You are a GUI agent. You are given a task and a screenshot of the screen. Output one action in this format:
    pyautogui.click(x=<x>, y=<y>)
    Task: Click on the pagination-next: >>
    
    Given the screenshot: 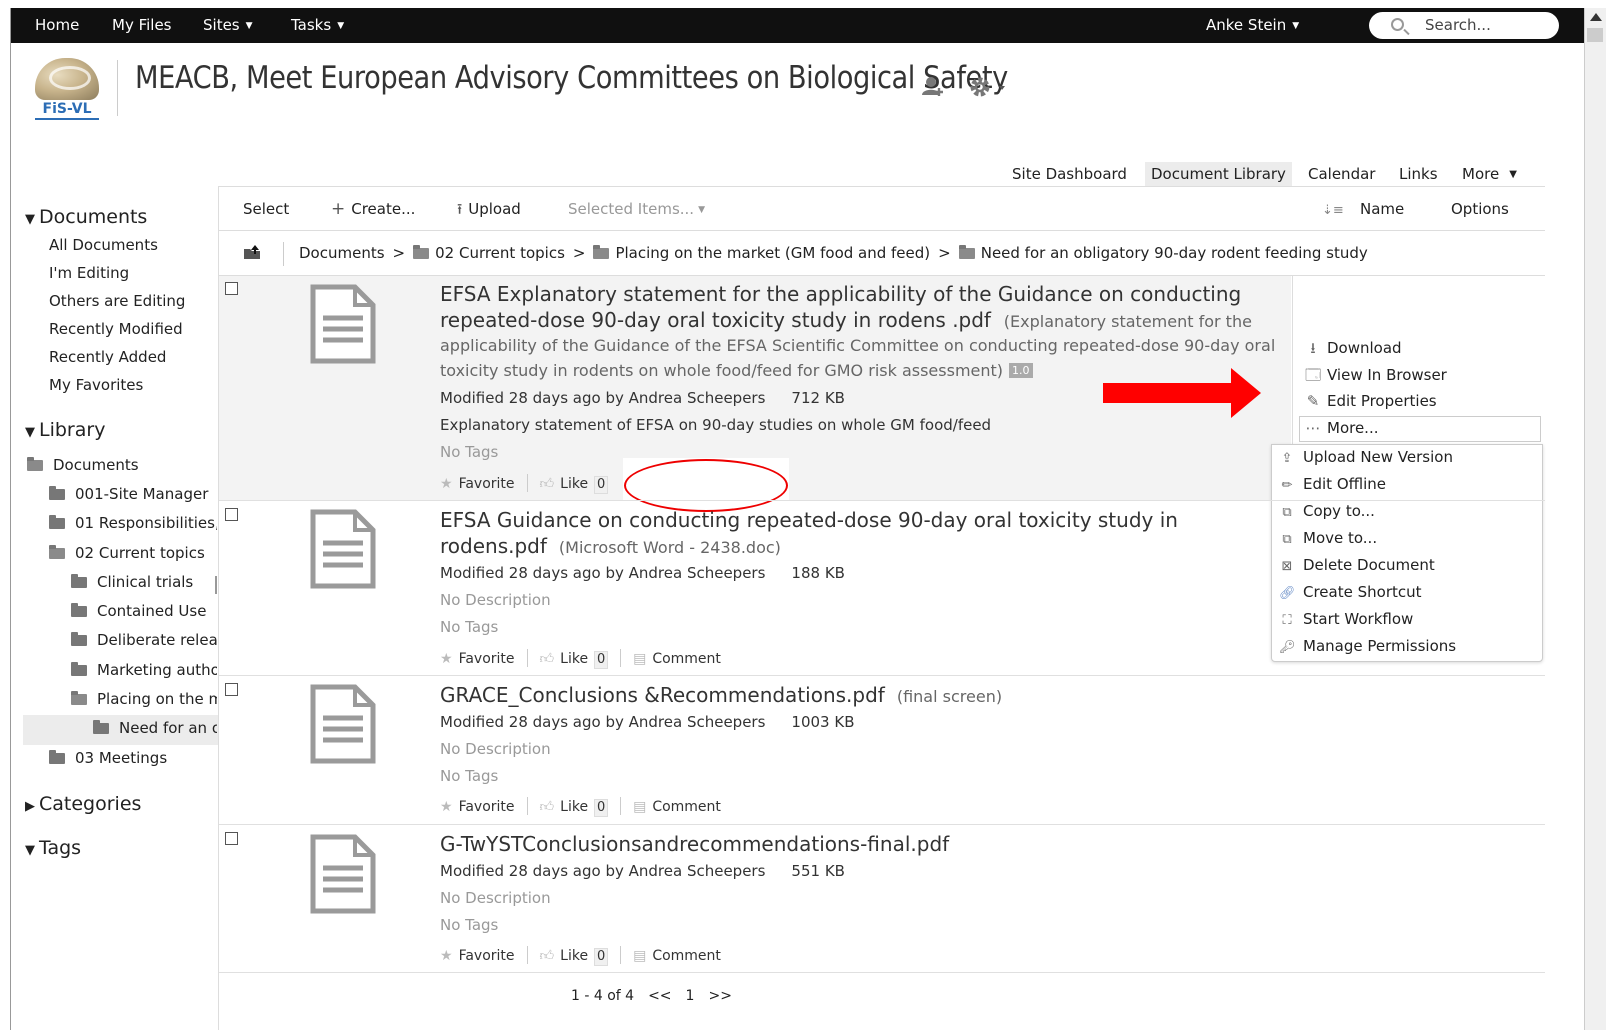 What is the action you would take?
    pyautogui.click(x=719, y=996)
    